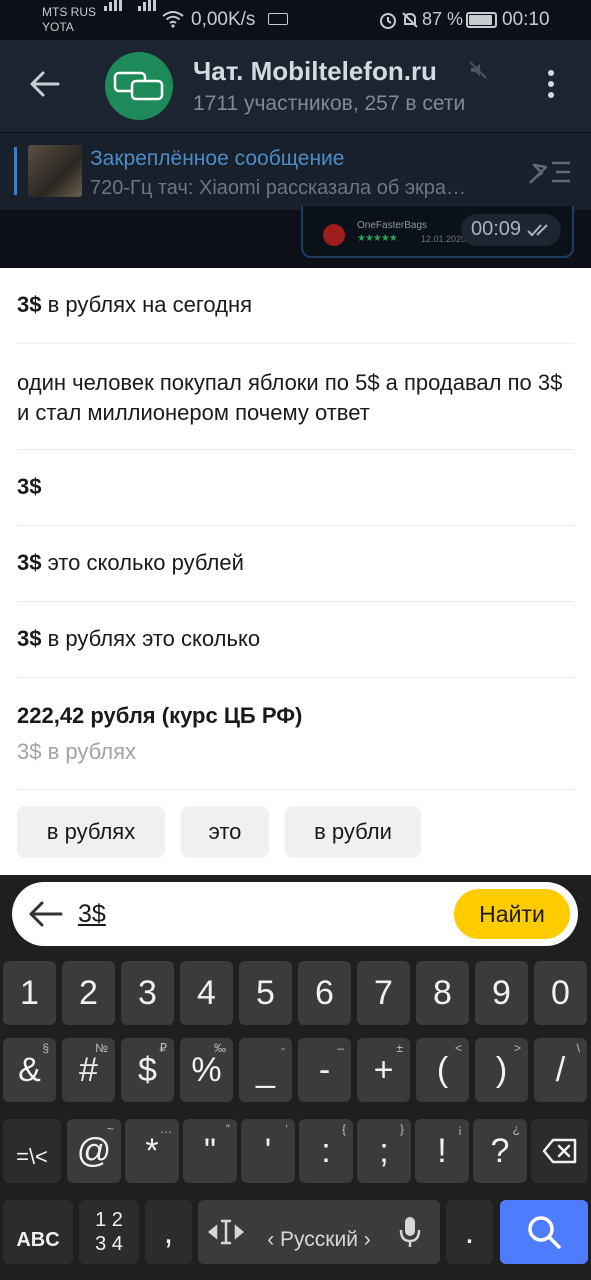 This screenshot has width=591, height=1280. Describe the element at coordinates (549, 172) in the screenshot. I see `pinned-list-icon` at that location.